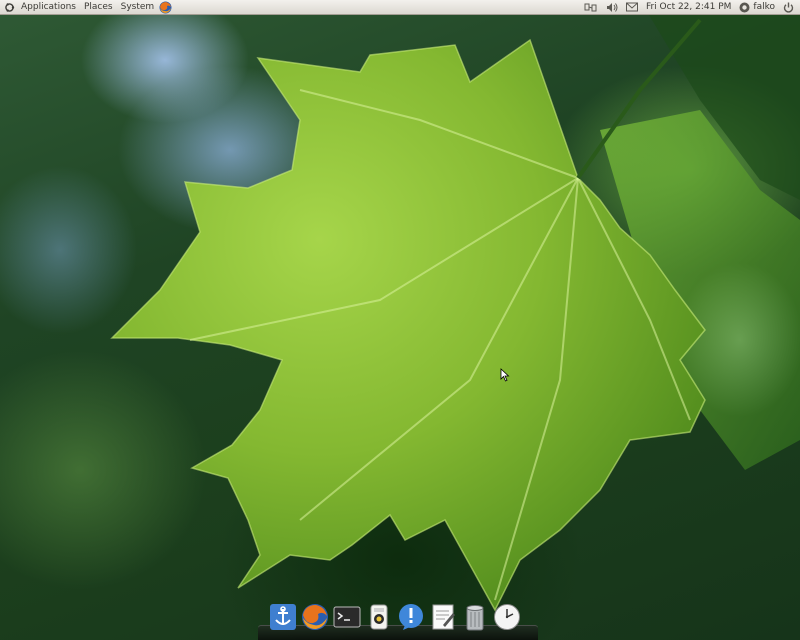 This screenshot has width=800, height=640. Describe the element at coordinates (744, 7) in the screenshot. I see `user-status-icon` at that location.